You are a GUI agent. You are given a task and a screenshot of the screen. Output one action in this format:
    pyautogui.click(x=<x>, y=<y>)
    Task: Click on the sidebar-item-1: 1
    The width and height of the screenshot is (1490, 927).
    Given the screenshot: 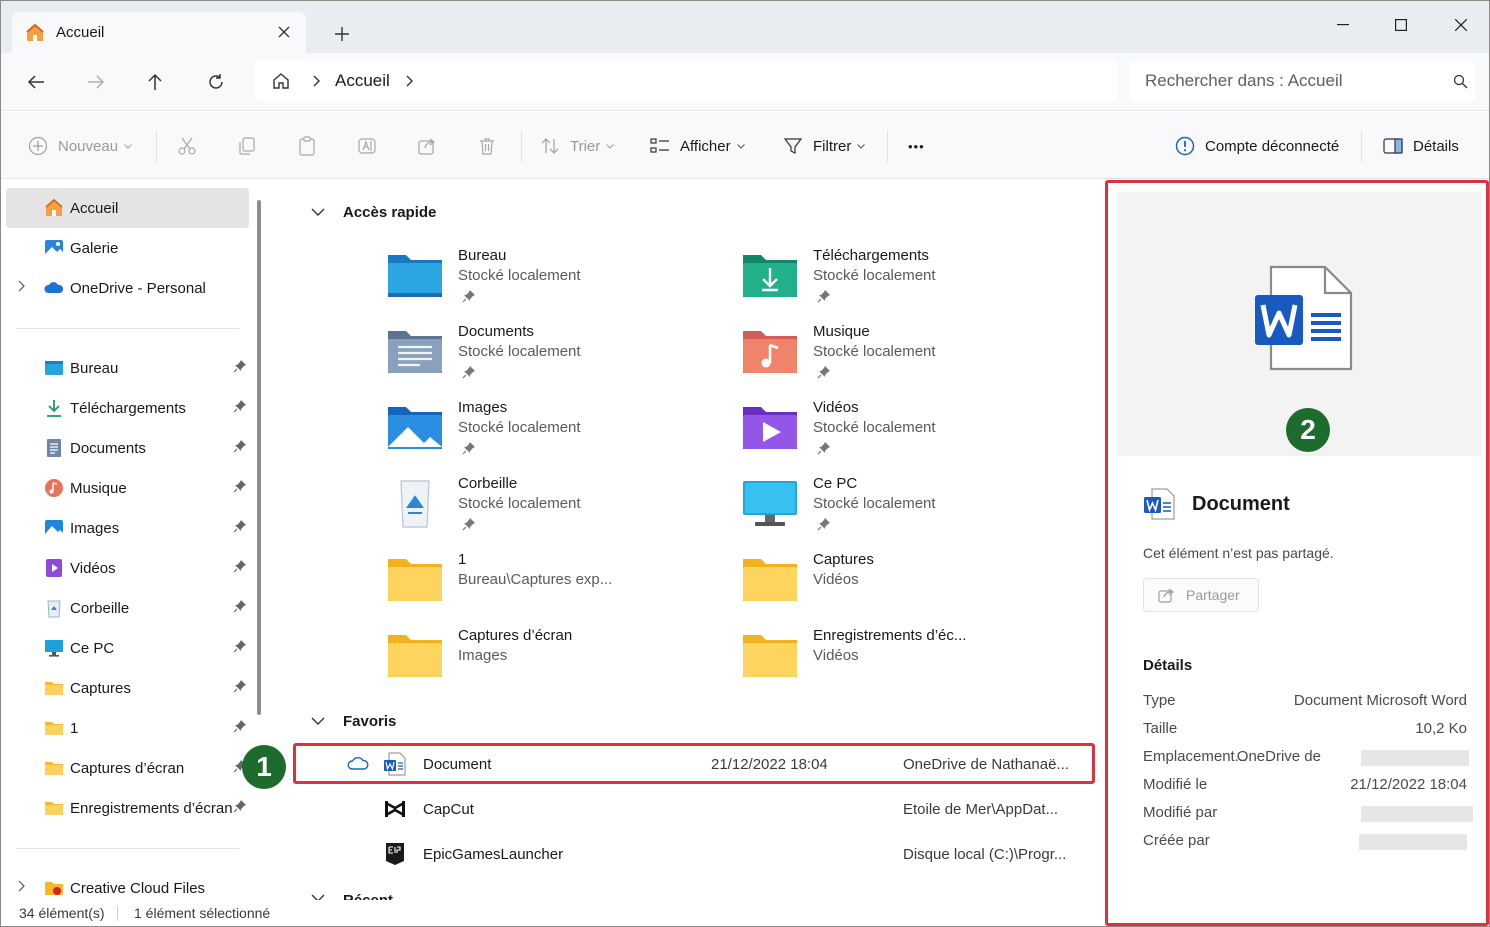 What is the action you would take?
    pyautogui.click(x=127, y=728)
    